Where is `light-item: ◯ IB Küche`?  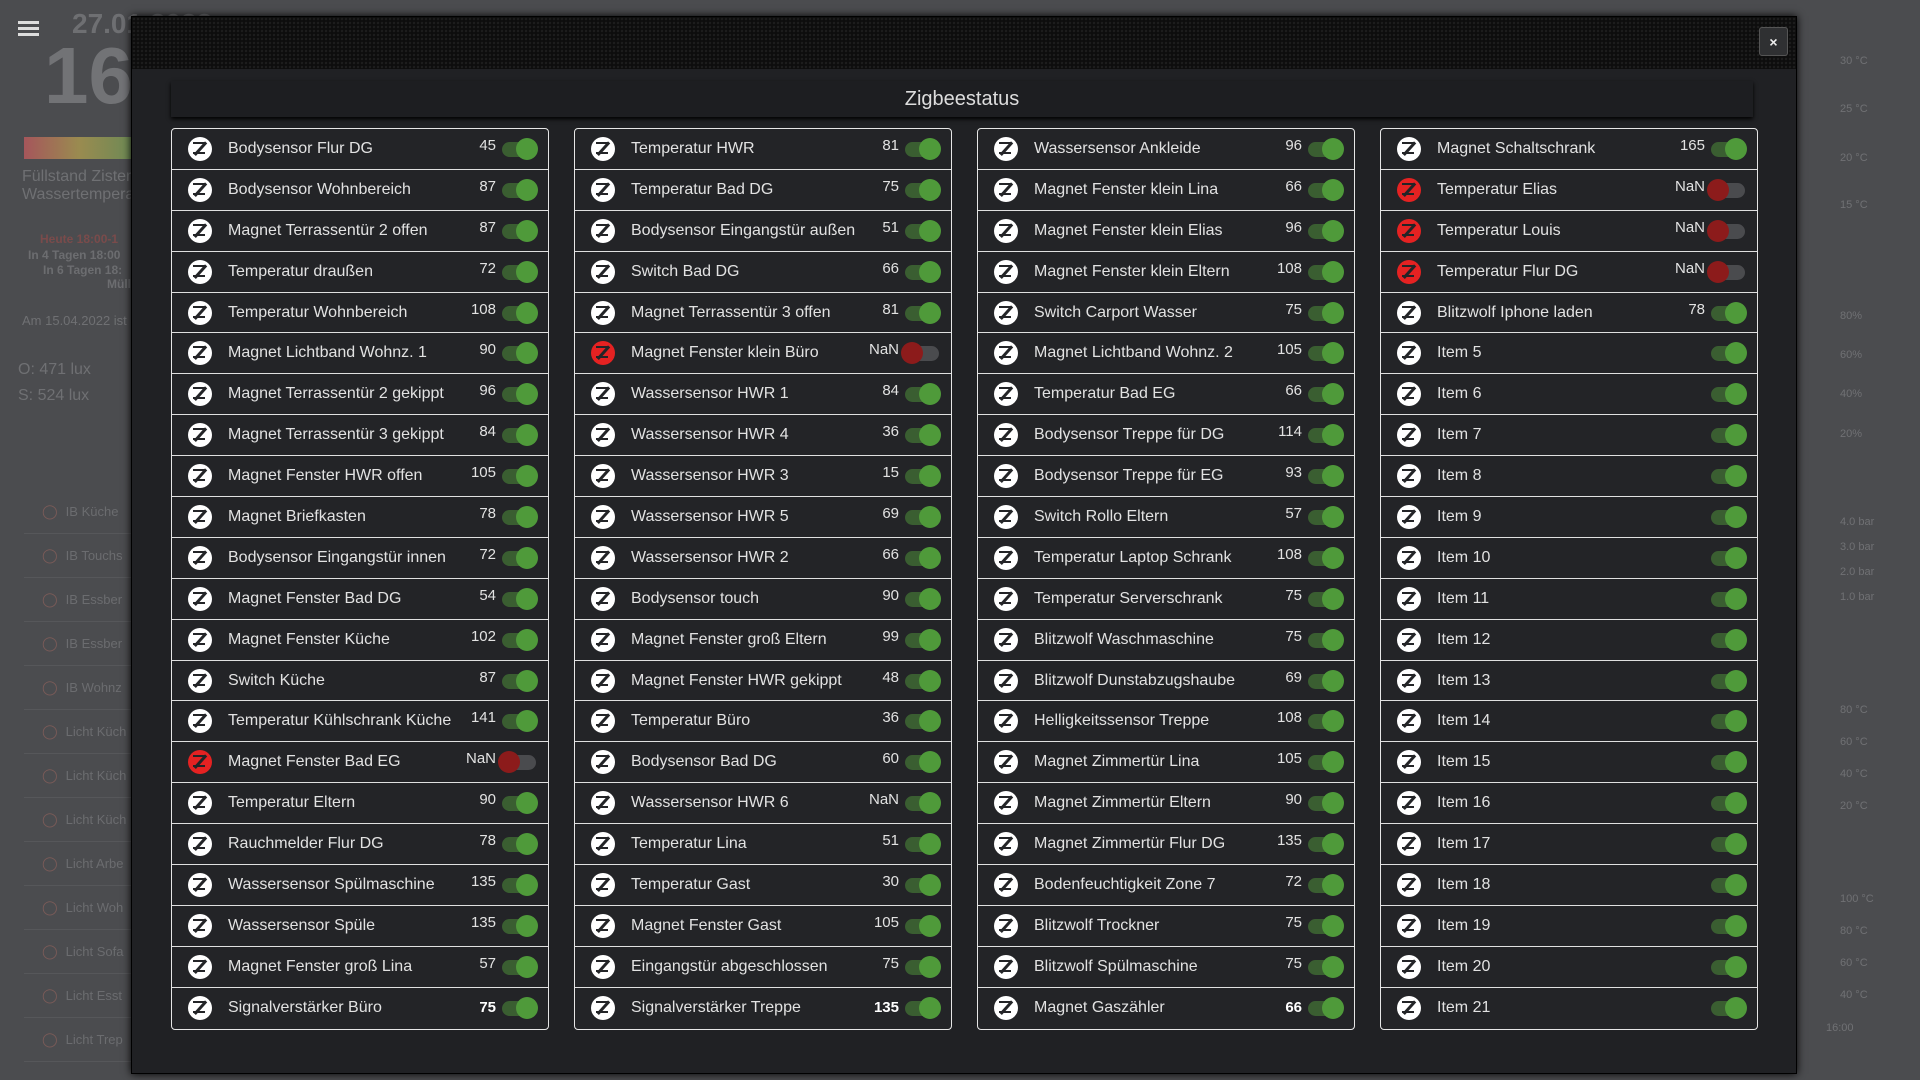
light-item: ◯ IB Küche is located at coordinates (79, 512).